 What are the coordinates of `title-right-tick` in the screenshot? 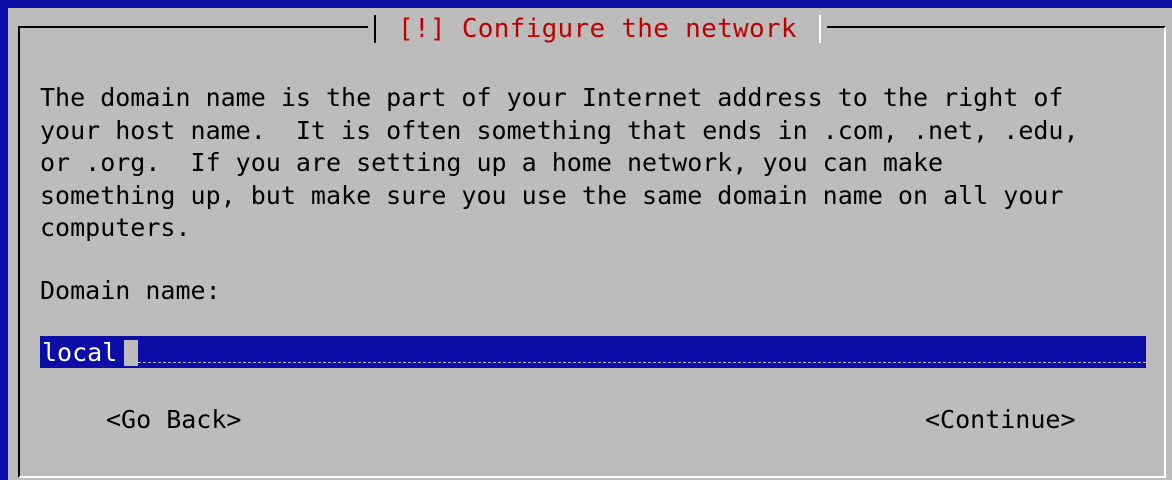 It's located at (819, 29).